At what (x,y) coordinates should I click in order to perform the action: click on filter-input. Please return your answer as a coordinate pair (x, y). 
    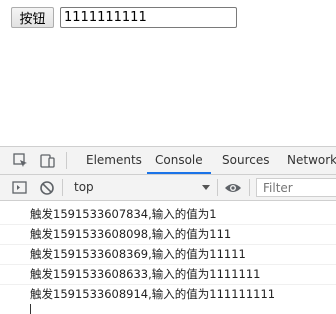
    Looking at the image, I should click on (296, 187).